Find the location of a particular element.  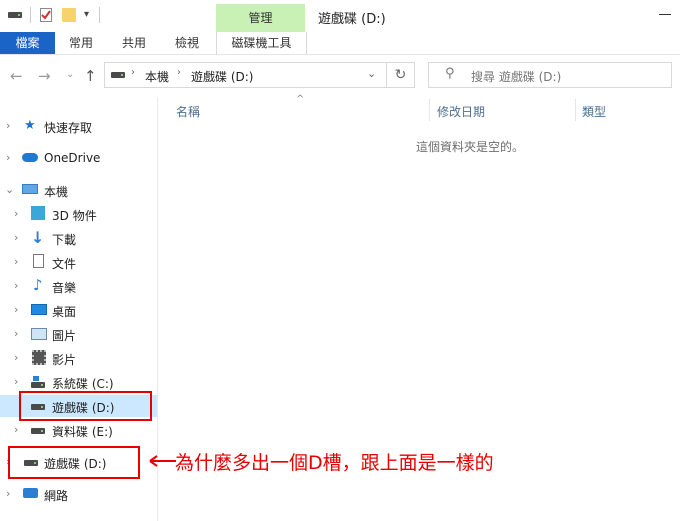

nav-3d-objects: › 3D 物件 is located at coordinates (78, 214).